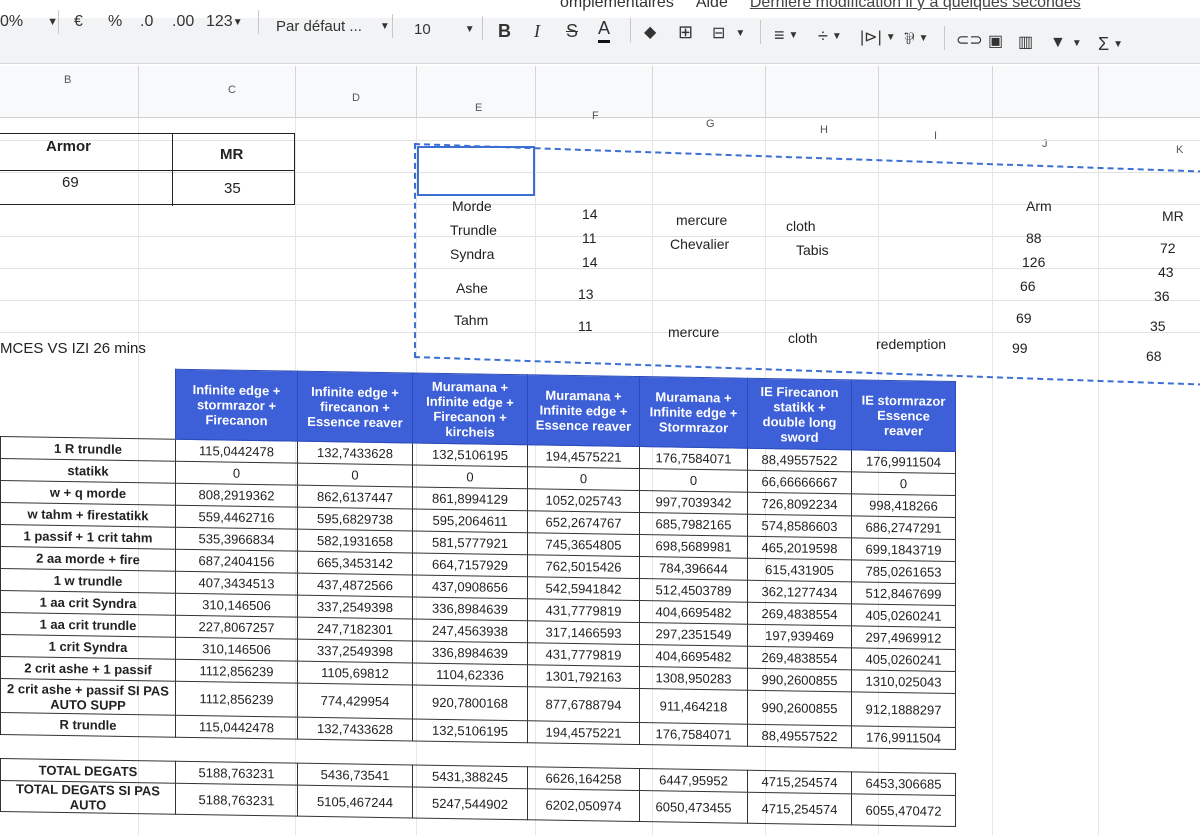 Image resolution: width=1200 pixels, height=835 pixels. What do you see at coordinates (799, 414) in the screenshot?
I see `header-build-6: IE Firecanon statikk + double long sword` at bounding box center [799, 414].